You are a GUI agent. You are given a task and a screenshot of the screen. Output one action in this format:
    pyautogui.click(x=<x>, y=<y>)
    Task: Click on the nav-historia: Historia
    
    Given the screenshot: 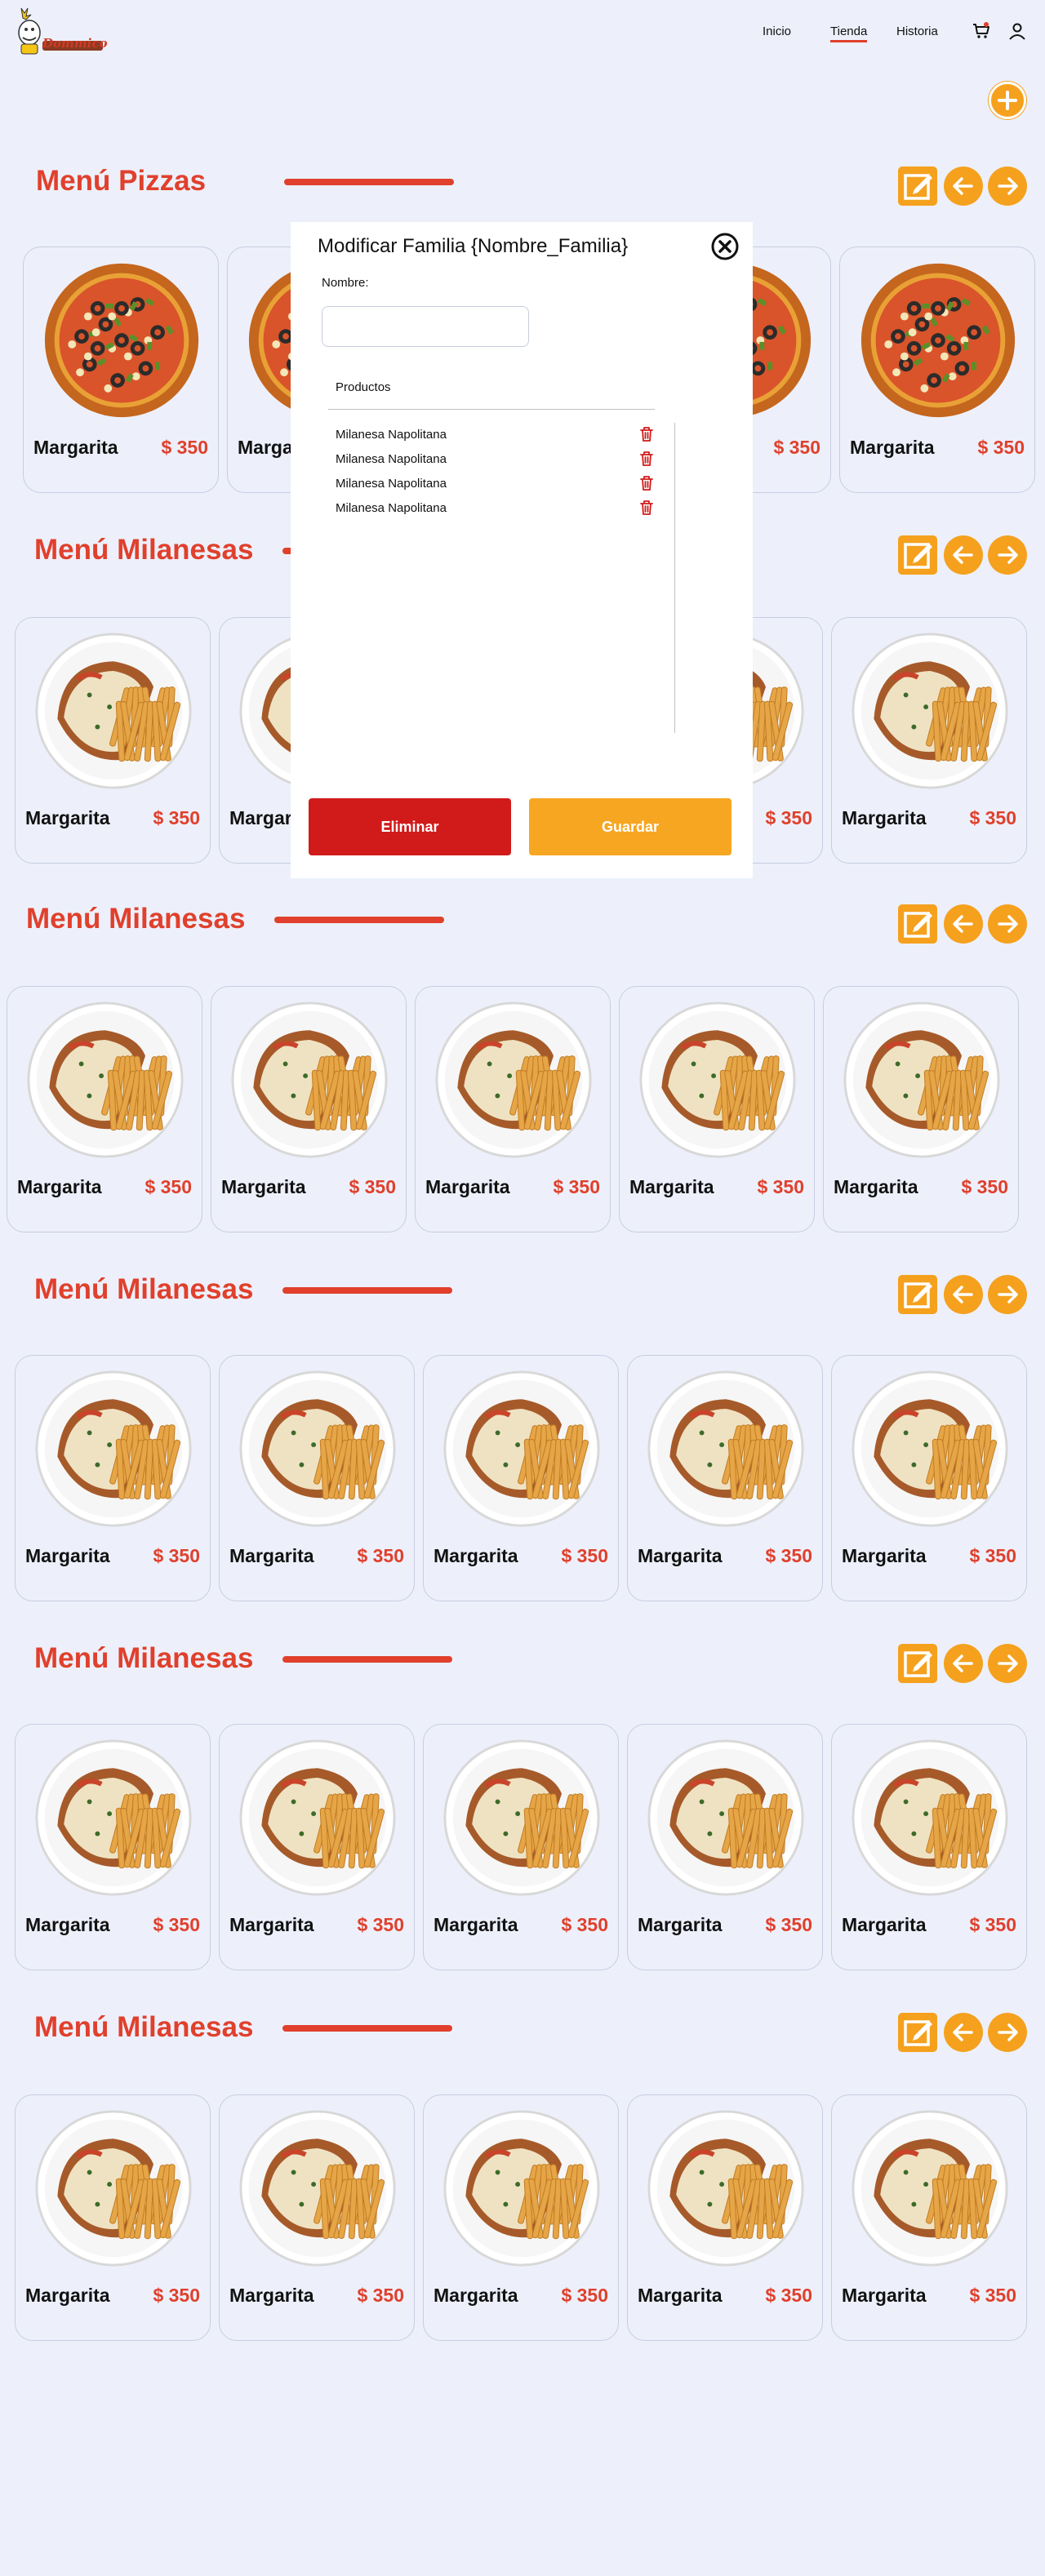 What is the action you would take?
    pyautogui.click(x=917, y=31)
    